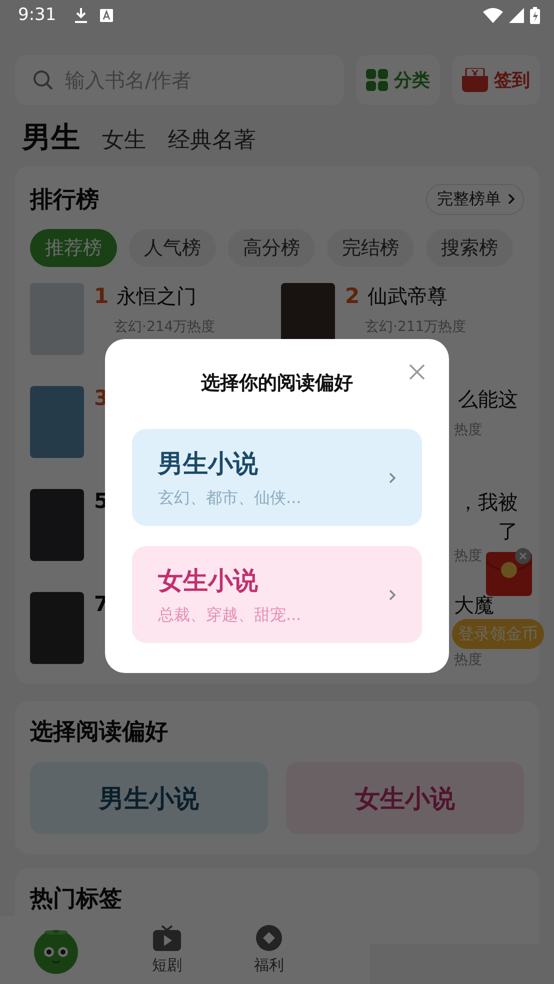  Describe the element at coordinates (496, 80) in the screenshot. I see `checkin-button: 签到` at that location.